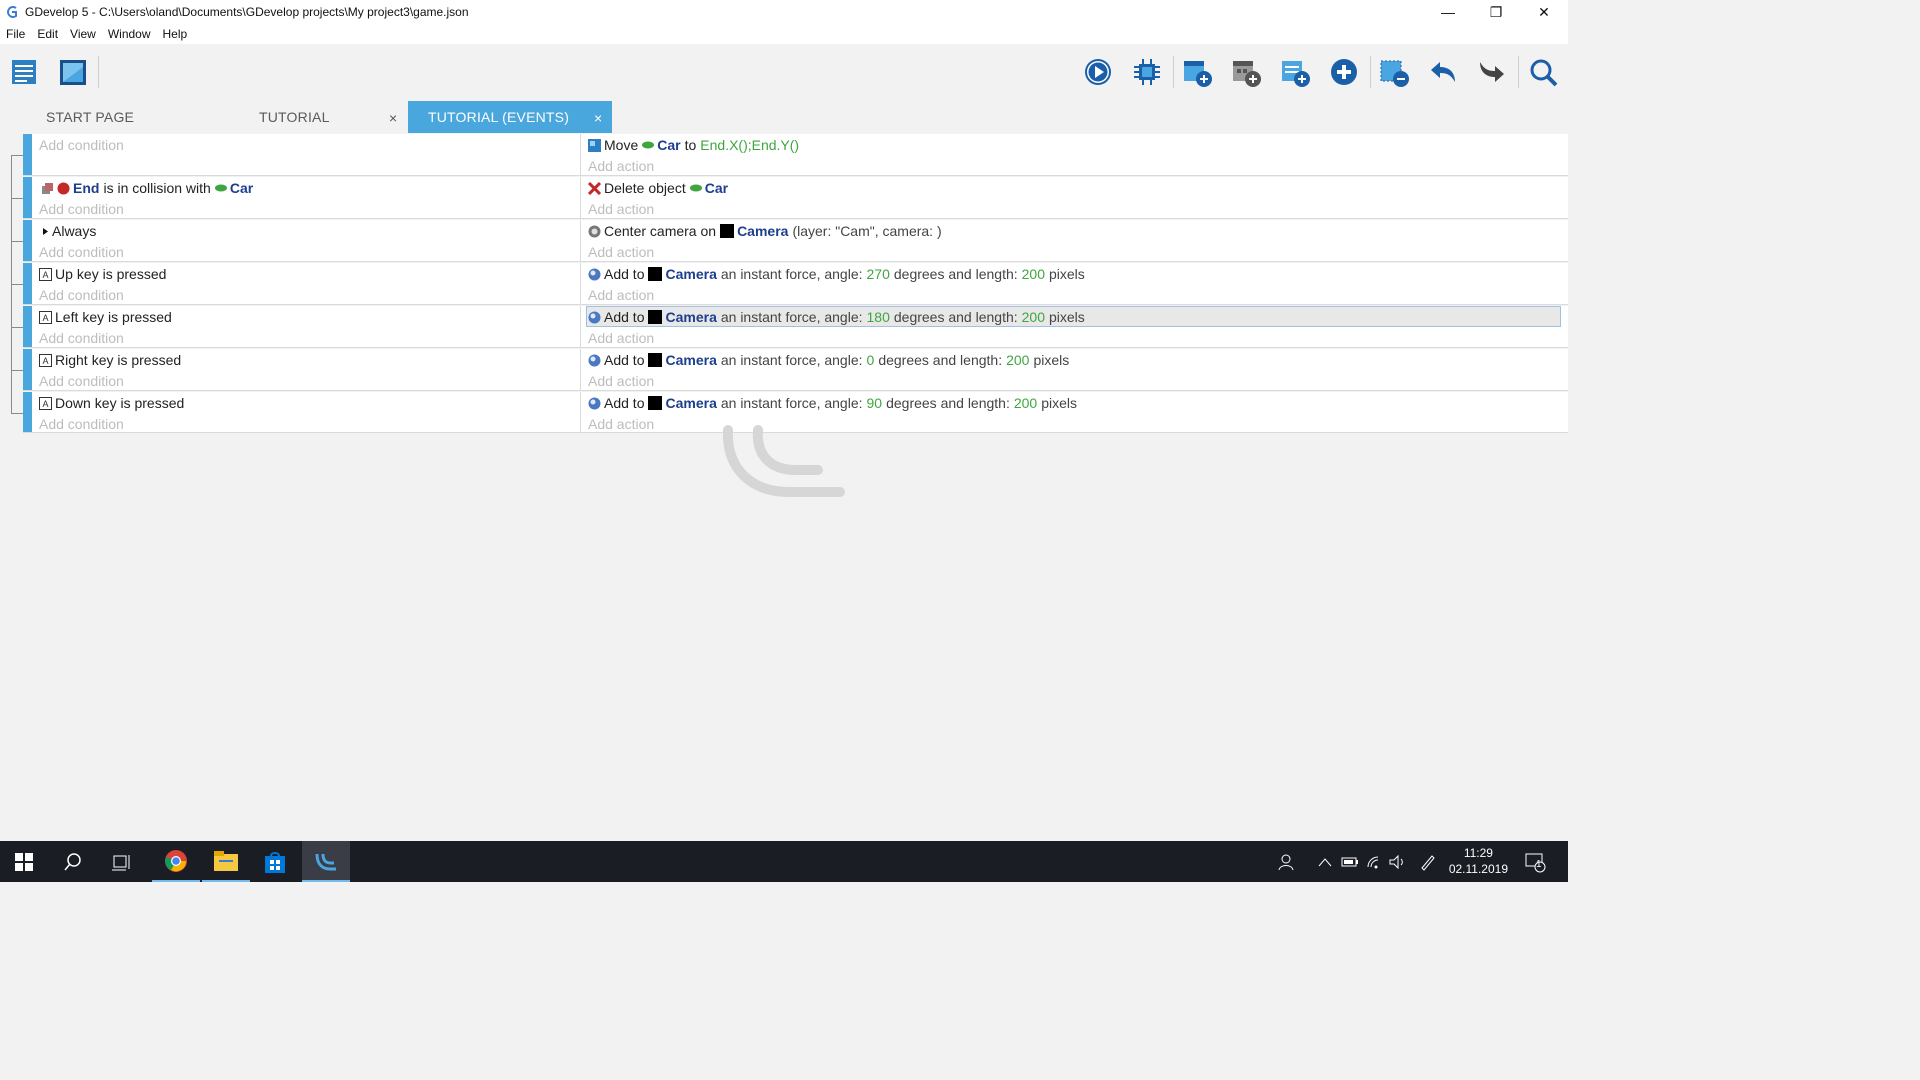 The height and width of the screenshot is (1080, 1920). I want to click on battery-icon, so click(1350, 861).